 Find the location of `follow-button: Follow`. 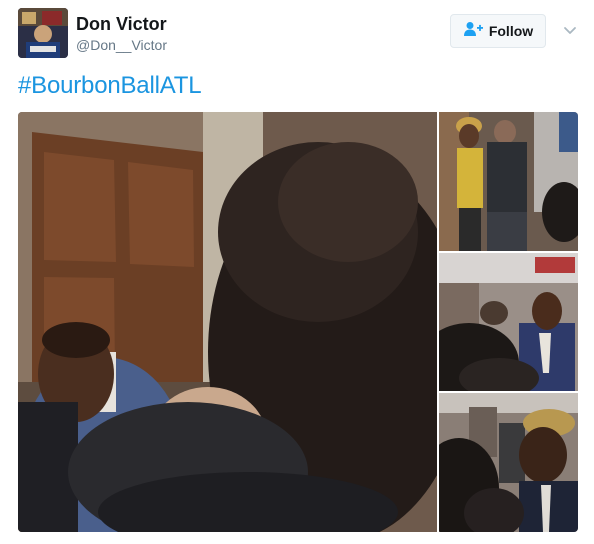

follow-button: Follow is located at coordinates (498, 31).